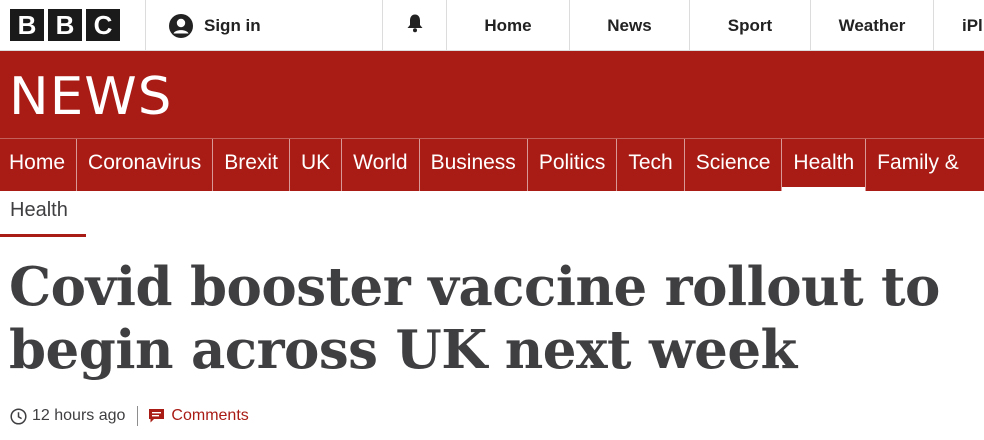 This screenshot has height=440, width=984. What do you see at coordinates (43, 235) in the screenshot?
I see `section-underline` at bounding box center [43, 235].